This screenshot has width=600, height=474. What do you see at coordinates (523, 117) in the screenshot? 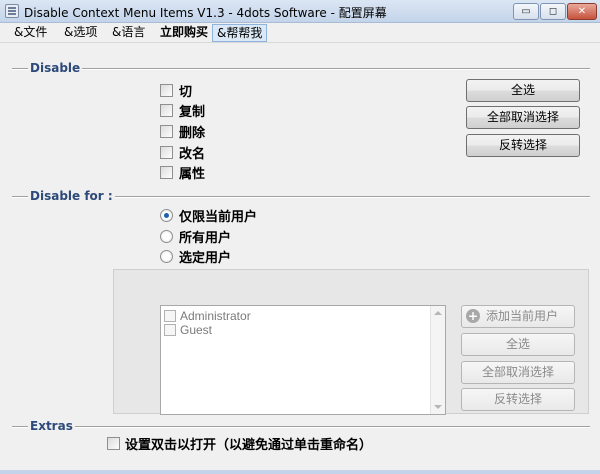
I see `deselect-all-button: 全部取消选择` at bounding box center [523, 117].